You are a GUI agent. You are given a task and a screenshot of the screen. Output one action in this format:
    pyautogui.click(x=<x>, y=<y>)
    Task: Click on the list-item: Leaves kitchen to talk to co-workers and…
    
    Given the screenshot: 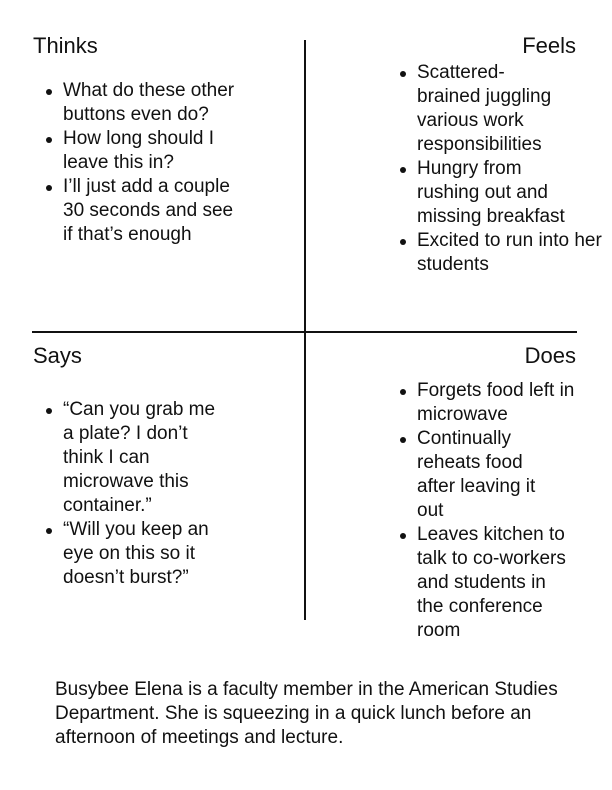 What is the action you would take?
    pyautogui.click(x=483, y=582)
    